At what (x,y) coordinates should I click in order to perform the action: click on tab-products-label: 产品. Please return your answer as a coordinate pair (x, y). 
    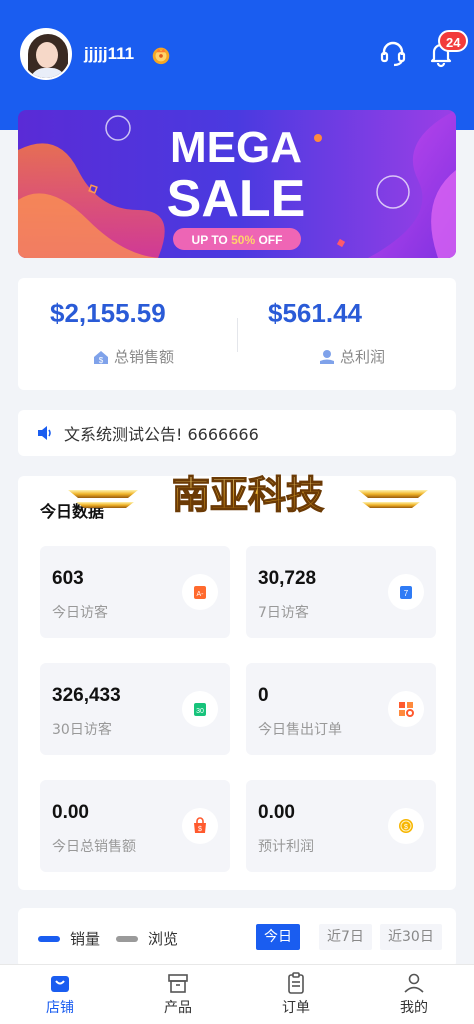
    Looking at the image, I should click on (178, 1008).